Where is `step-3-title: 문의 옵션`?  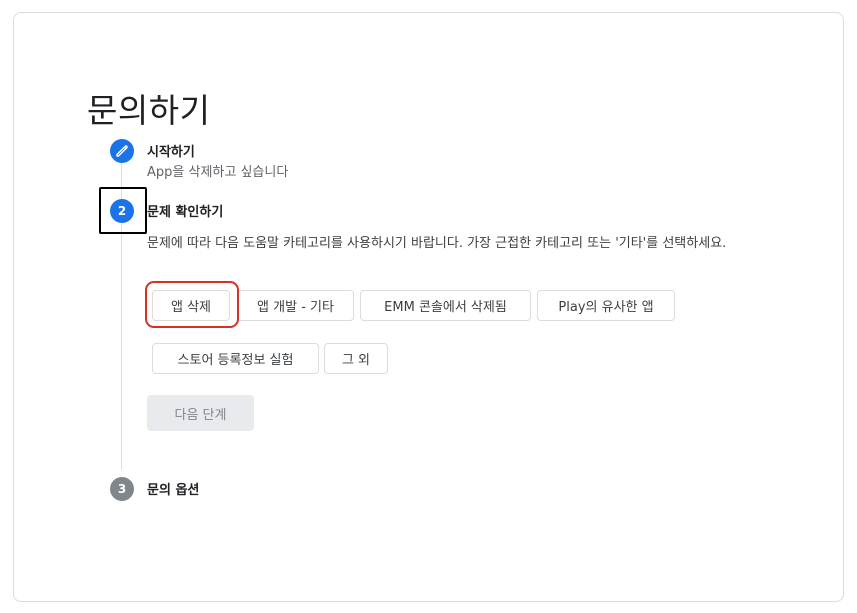 step-3-title: 문의 옵션 is located at coordinates (173, 490).